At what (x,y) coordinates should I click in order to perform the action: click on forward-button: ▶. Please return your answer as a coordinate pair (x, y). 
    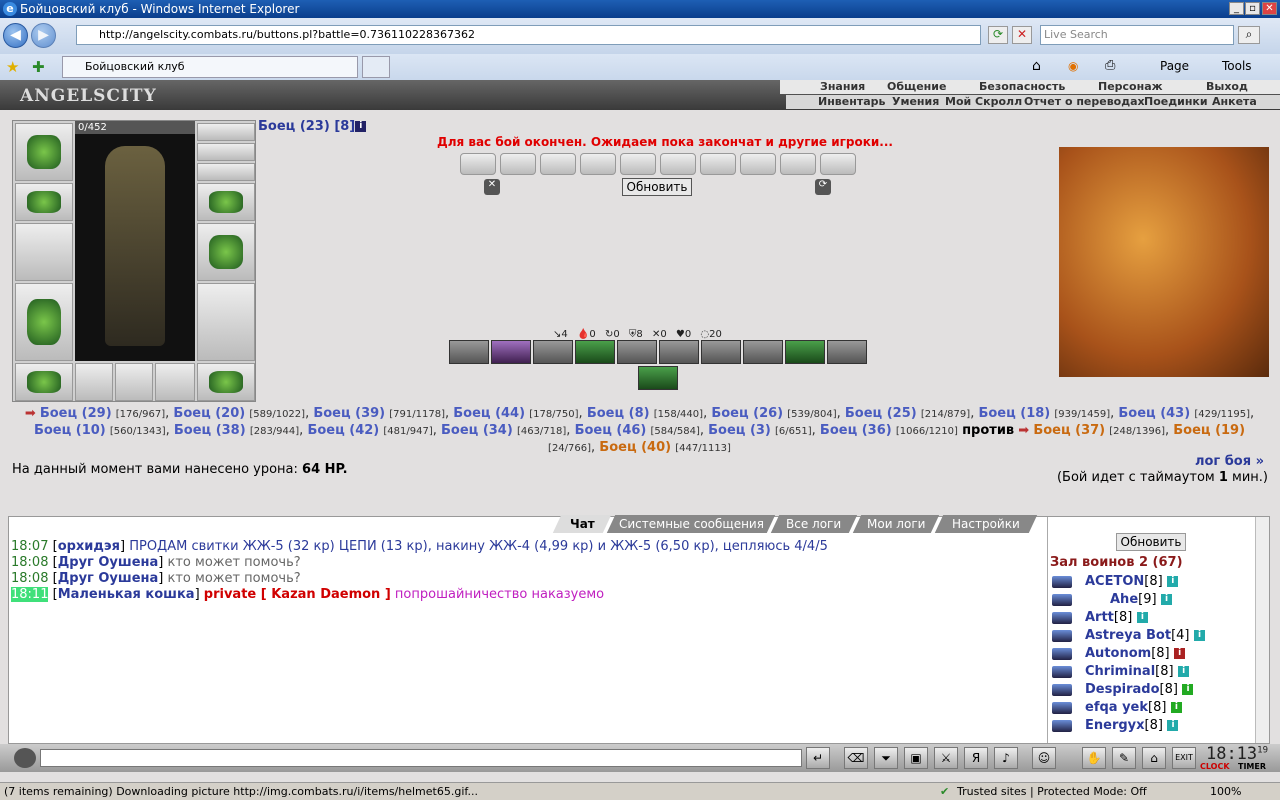
    Looking at the image, I should click on (43, 35).